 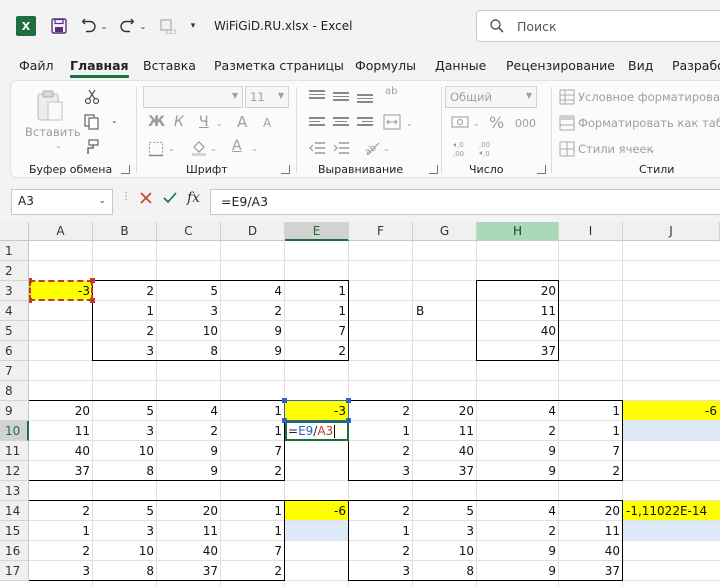 I want to click on cell-H16: 9, so click(x=518, y=551).